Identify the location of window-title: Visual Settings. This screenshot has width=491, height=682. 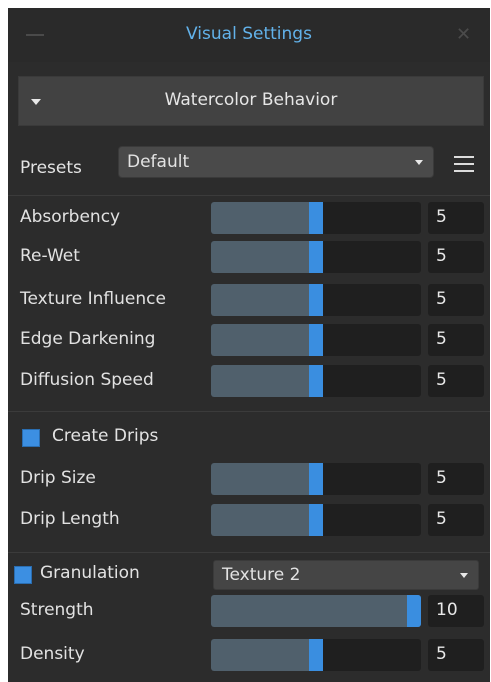
(249, 34).